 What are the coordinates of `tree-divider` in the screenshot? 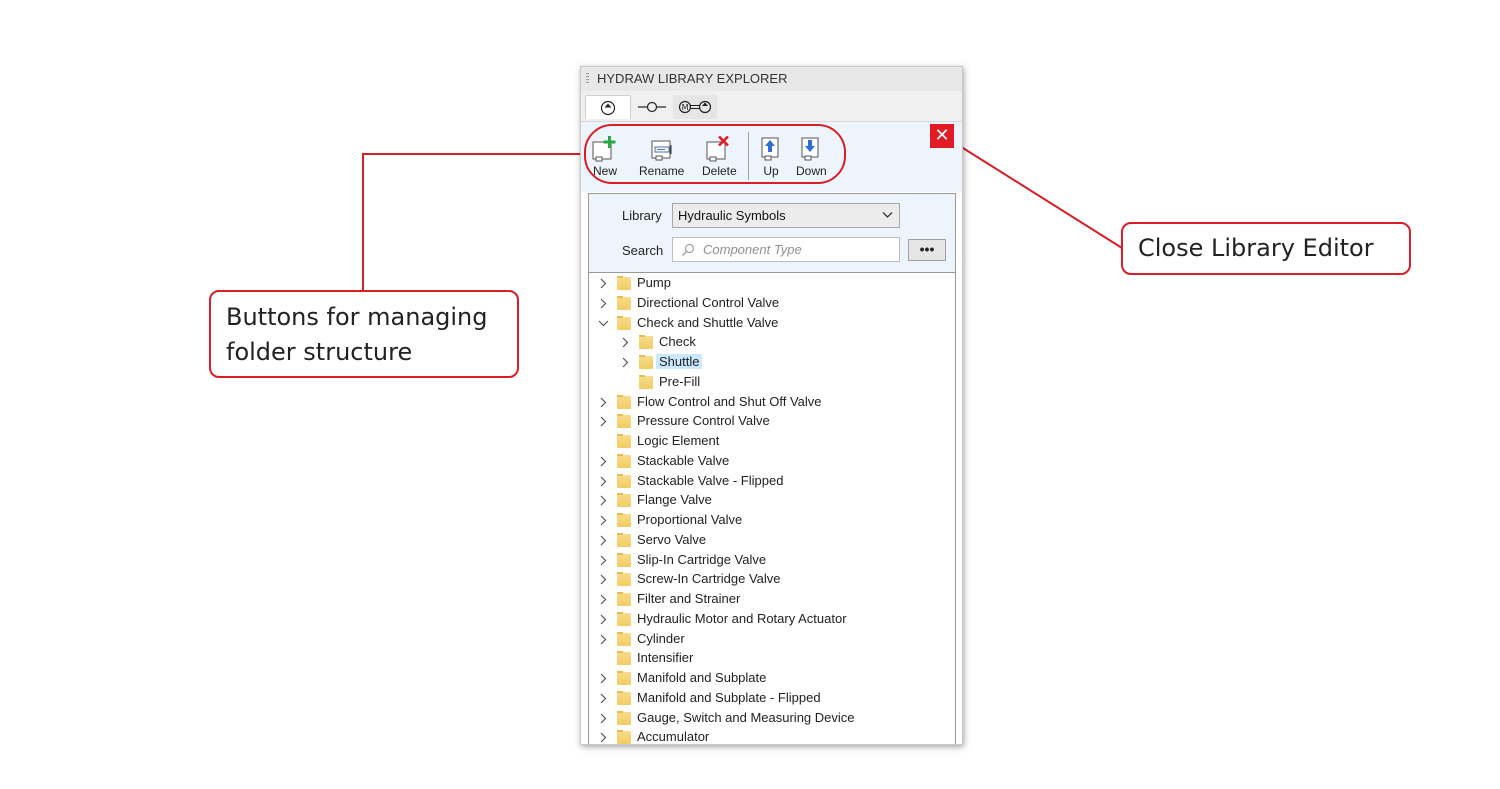 It's located at (772, 272).